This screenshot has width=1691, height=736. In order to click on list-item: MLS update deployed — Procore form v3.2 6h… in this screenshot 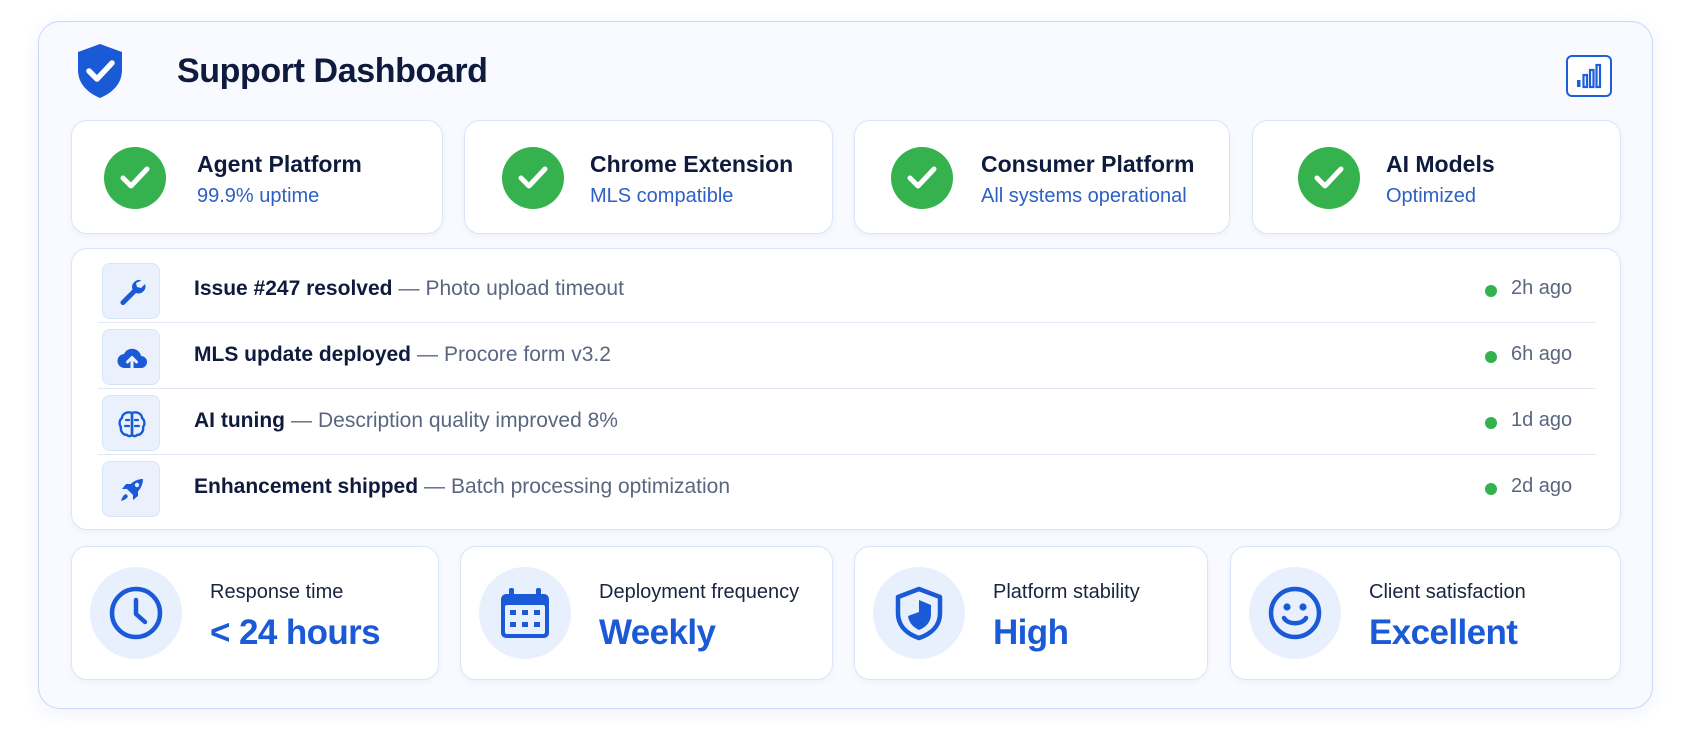, I will do `click(847, 356)`.